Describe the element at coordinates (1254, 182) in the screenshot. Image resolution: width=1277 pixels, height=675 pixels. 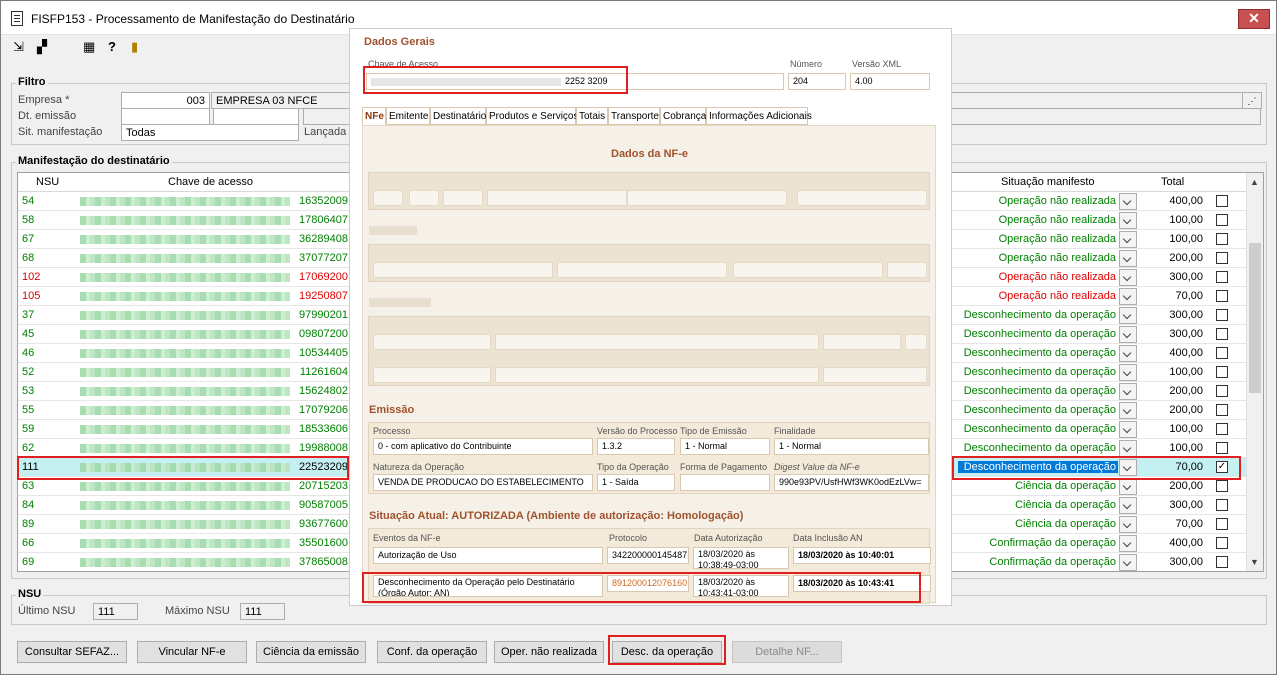
I see `scroll-up-icon: ▲` at that location.